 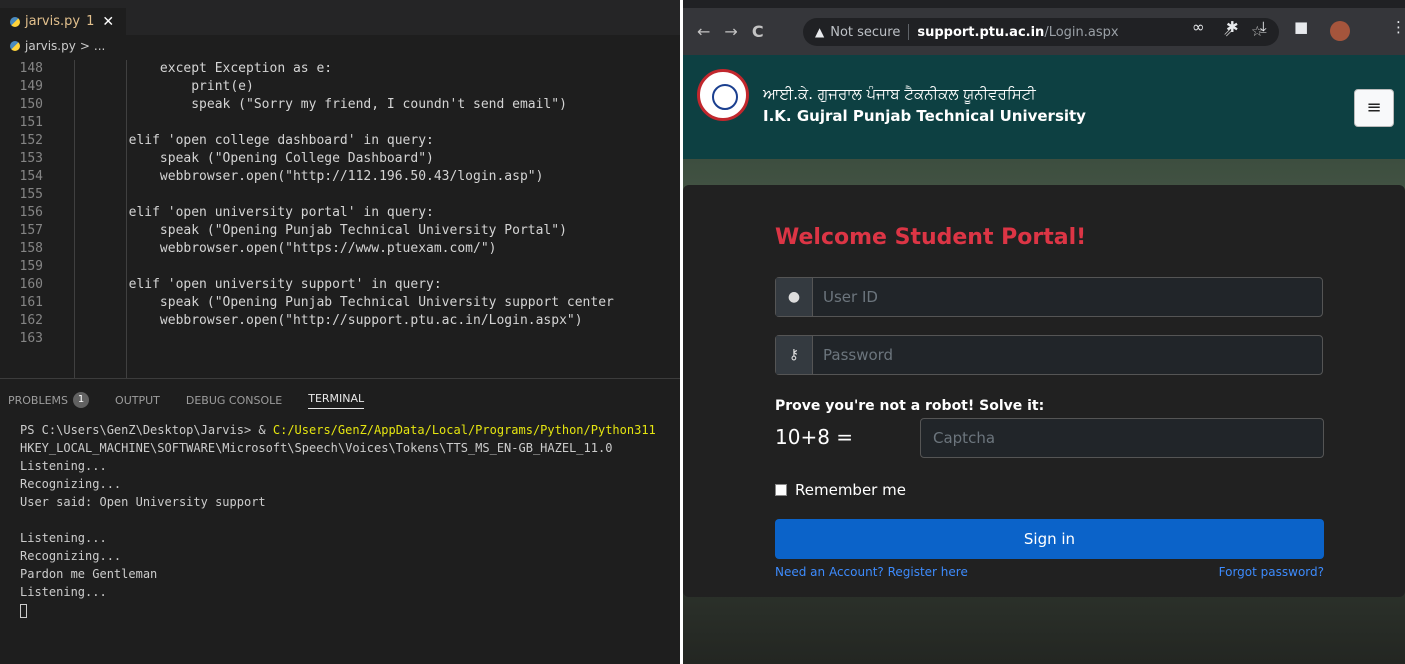 I want to click on code-line: 149 print(e), so click(x=340, y=87).